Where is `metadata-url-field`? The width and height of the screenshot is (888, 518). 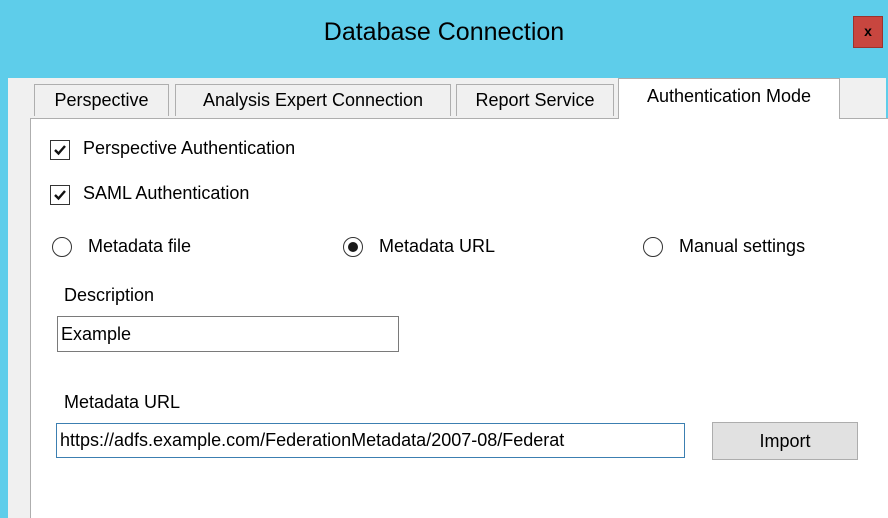 metadata-url-field is located at coordinates (370, 440).